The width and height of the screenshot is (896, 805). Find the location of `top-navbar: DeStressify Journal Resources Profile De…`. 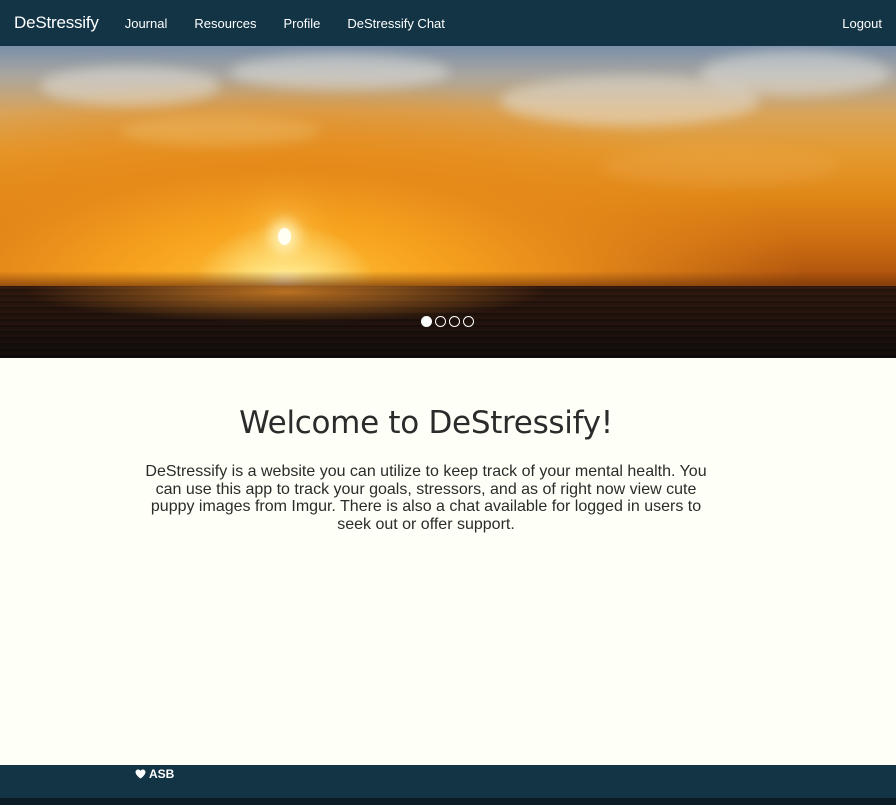

top-navbar: DeStressify Journal Resources Profile De… is located at coordinates (448, 23).